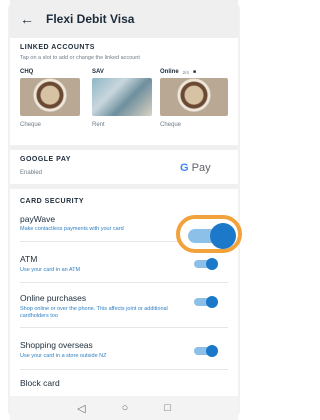  Describe the element at coordinates (31, 173) in the screenshot. I see `google-pay-status: Enabled` at that location.